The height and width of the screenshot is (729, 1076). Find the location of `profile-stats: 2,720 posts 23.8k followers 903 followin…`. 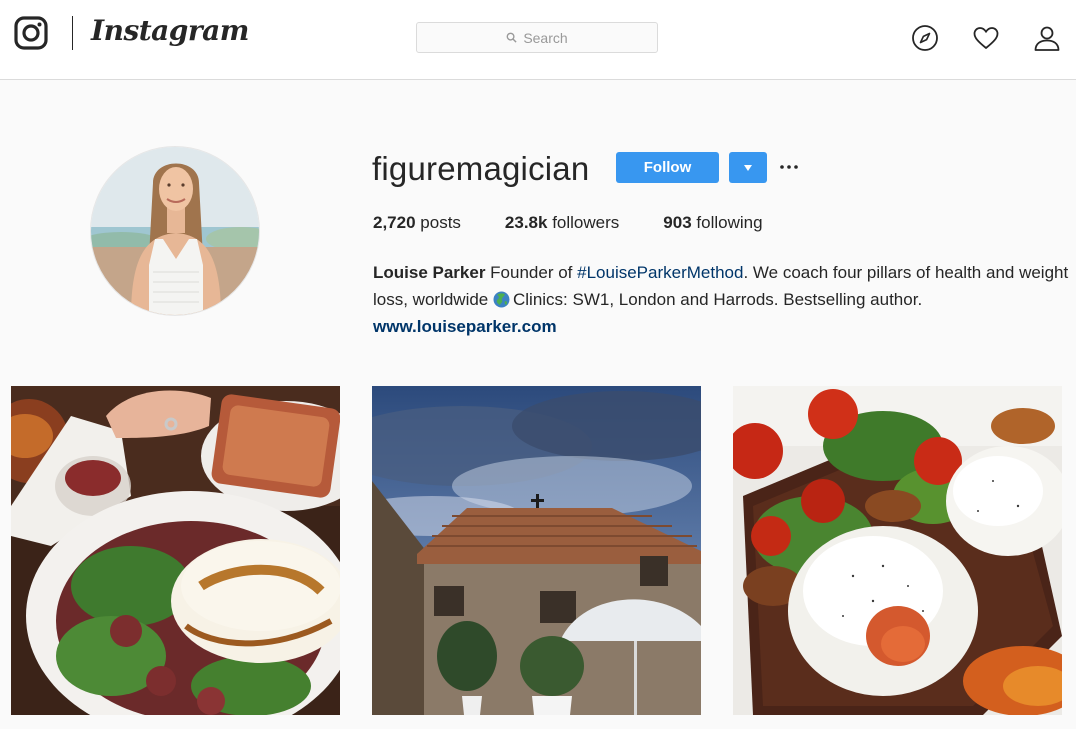

profile-stats: 2,720 posts 23.8k followers 903 followin… is located at coordinates (590, 223).